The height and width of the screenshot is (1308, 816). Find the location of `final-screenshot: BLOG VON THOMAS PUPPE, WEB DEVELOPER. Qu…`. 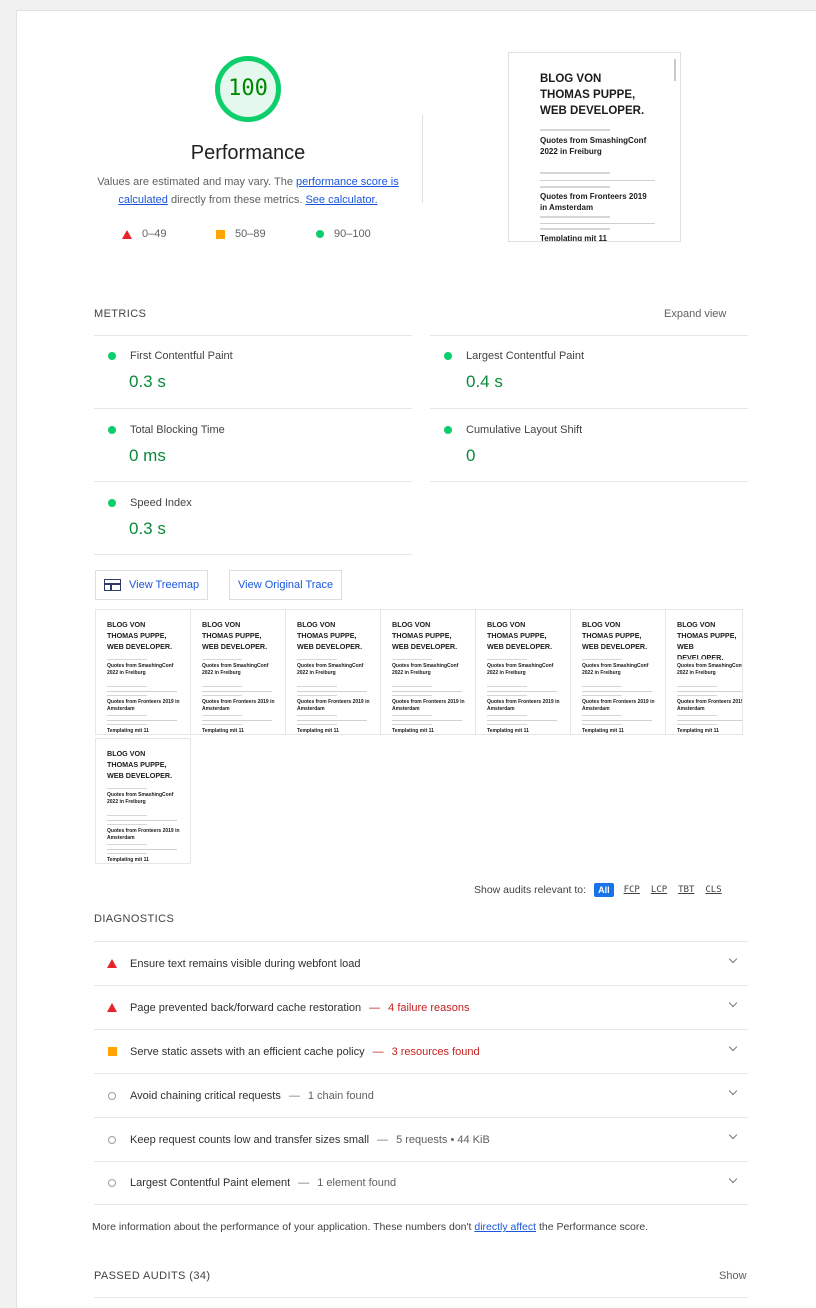

final-screenshot: BLOG VON THOMAS PUPPE, WEB DEVELOPER. Qu… is located at coordinates (594, 147).